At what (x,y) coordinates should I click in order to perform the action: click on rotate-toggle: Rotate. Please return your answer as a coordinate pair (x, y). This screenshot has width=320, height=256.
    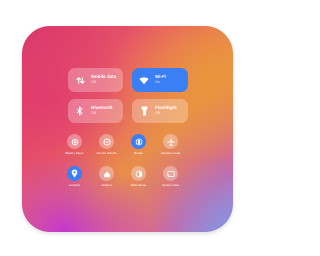
    Looking at the image, I should click on (138, 144).